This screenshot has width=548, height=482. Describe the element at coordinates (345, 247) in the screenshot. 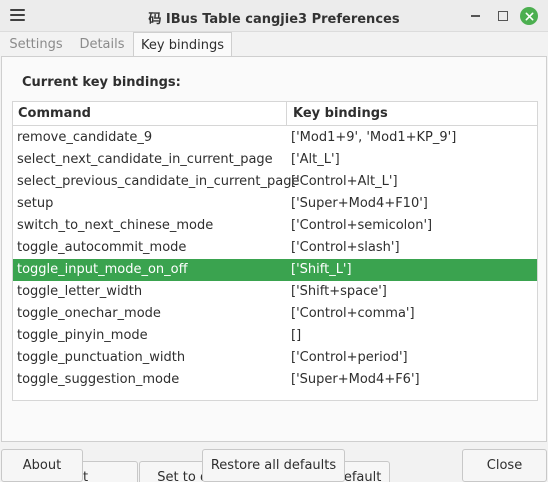

I see `key-binding-cell: ['Control+slash']` at that location.